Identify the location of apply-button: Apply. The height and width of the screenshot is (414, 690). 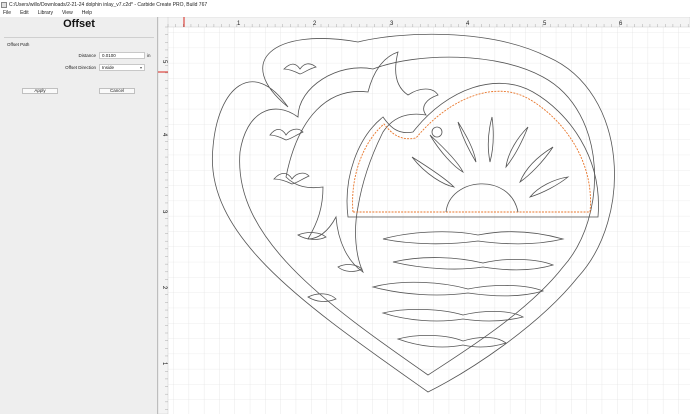
(40, 91).